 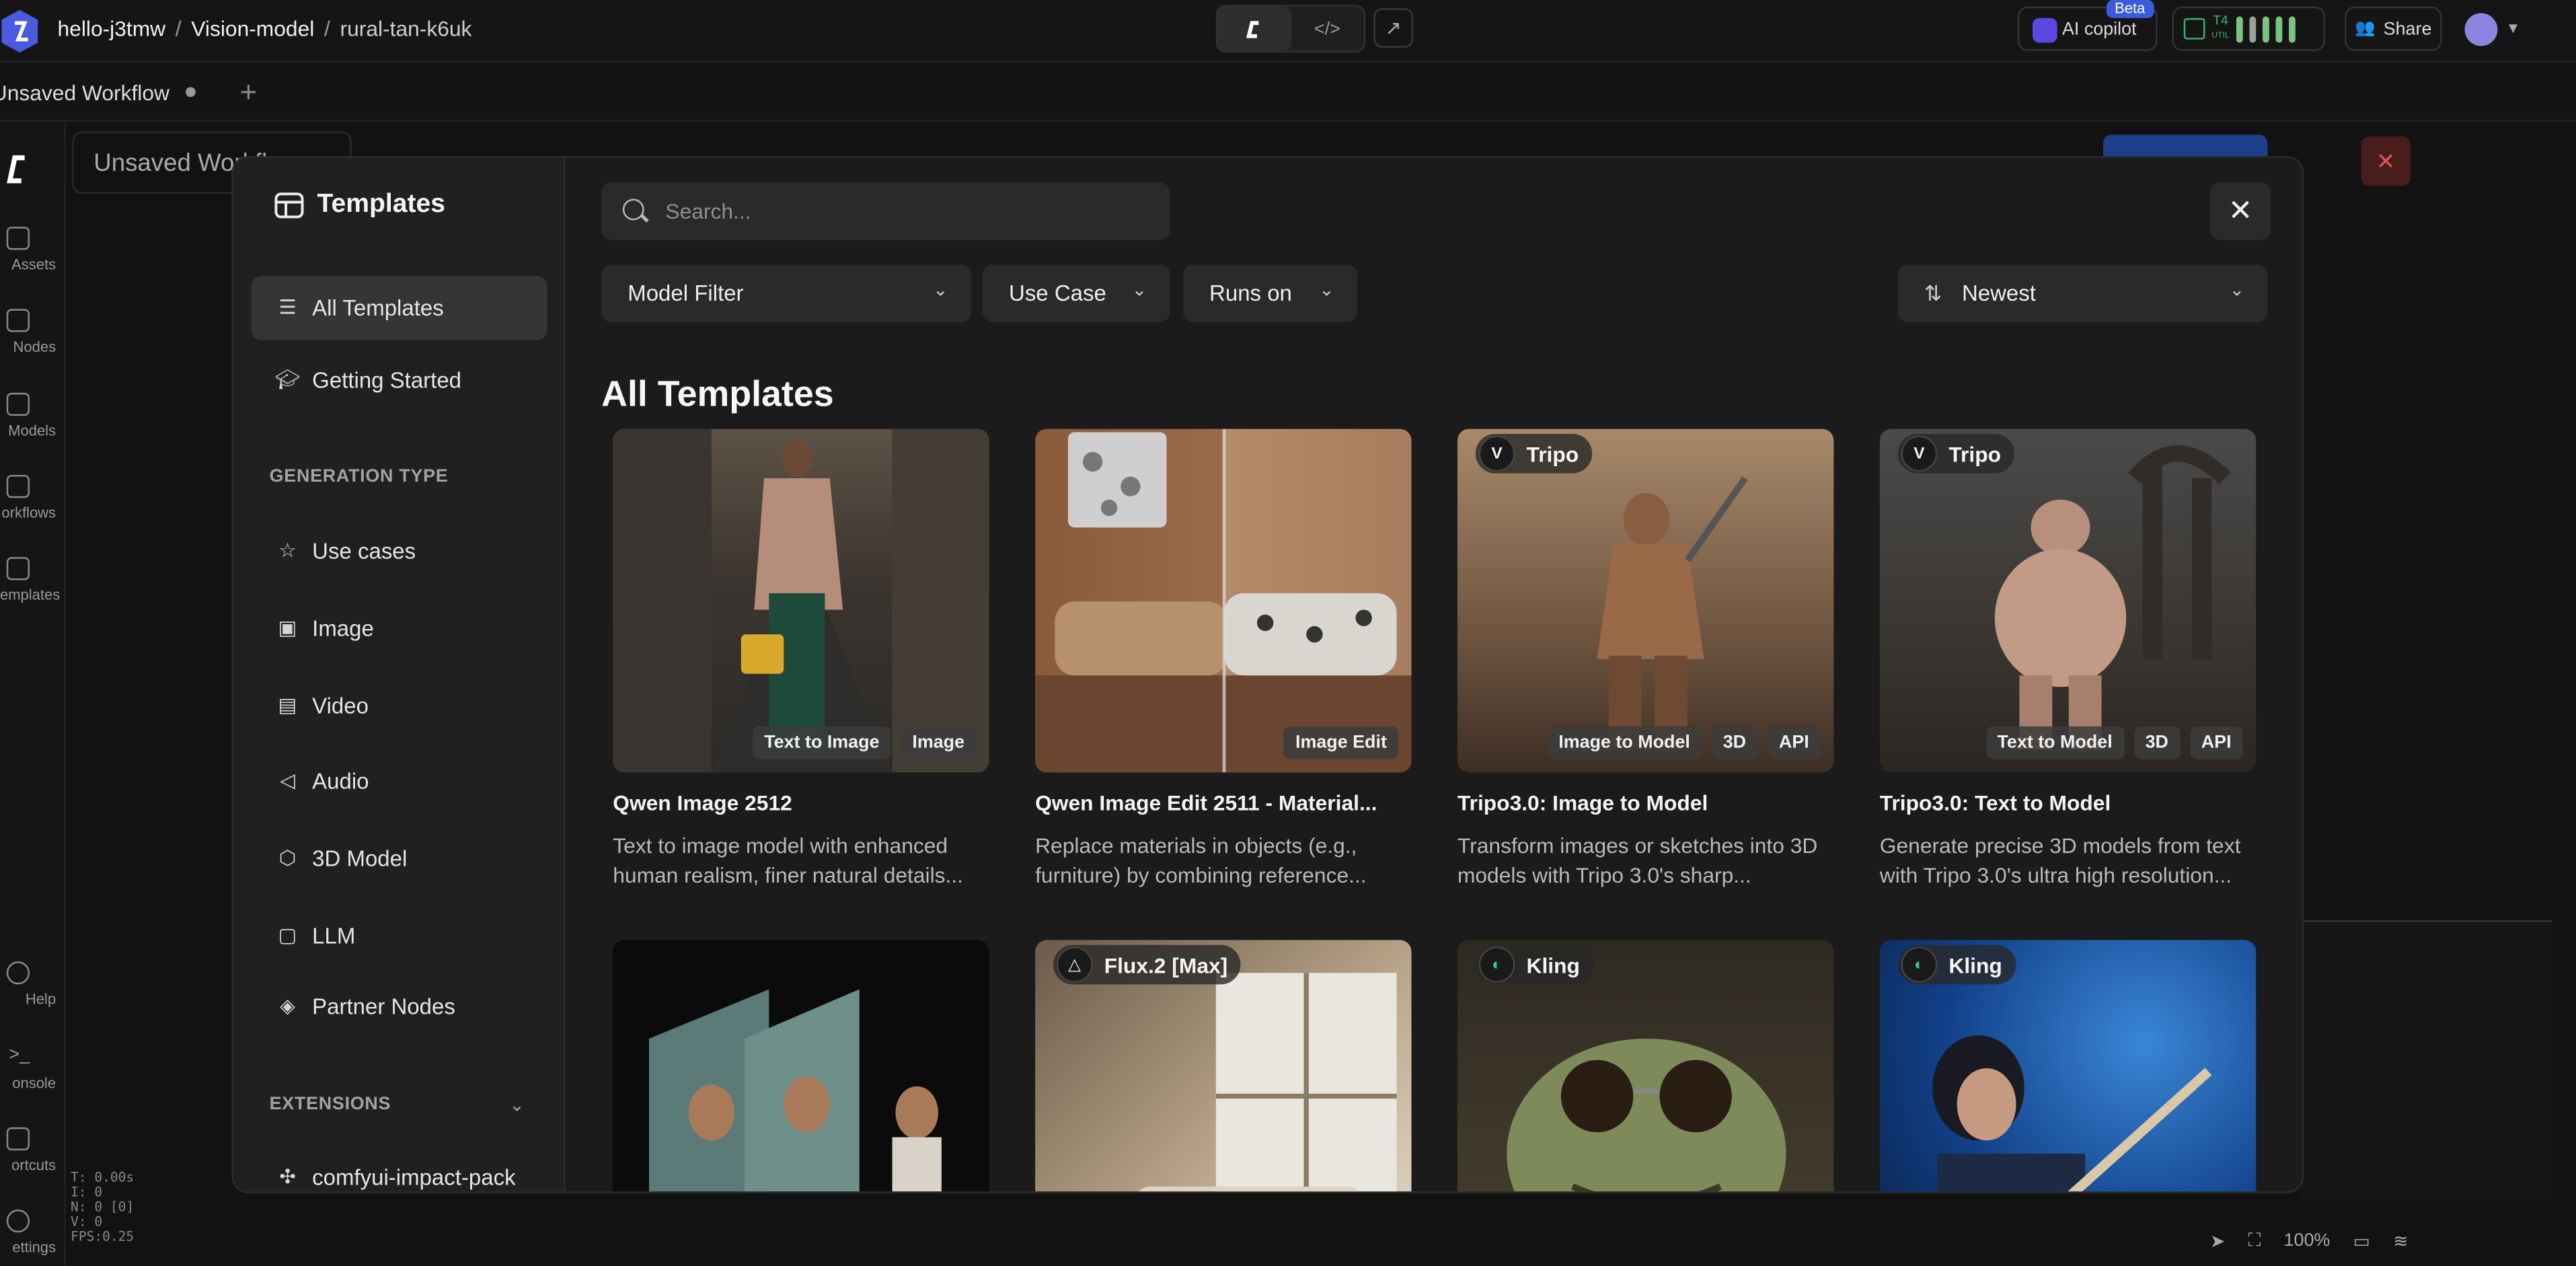 What do you see at coordinates (1269, 293) in the screenshot?
I see `runs-on-dropdown: Runs on ⌄` at bounding box center [1269, 293].